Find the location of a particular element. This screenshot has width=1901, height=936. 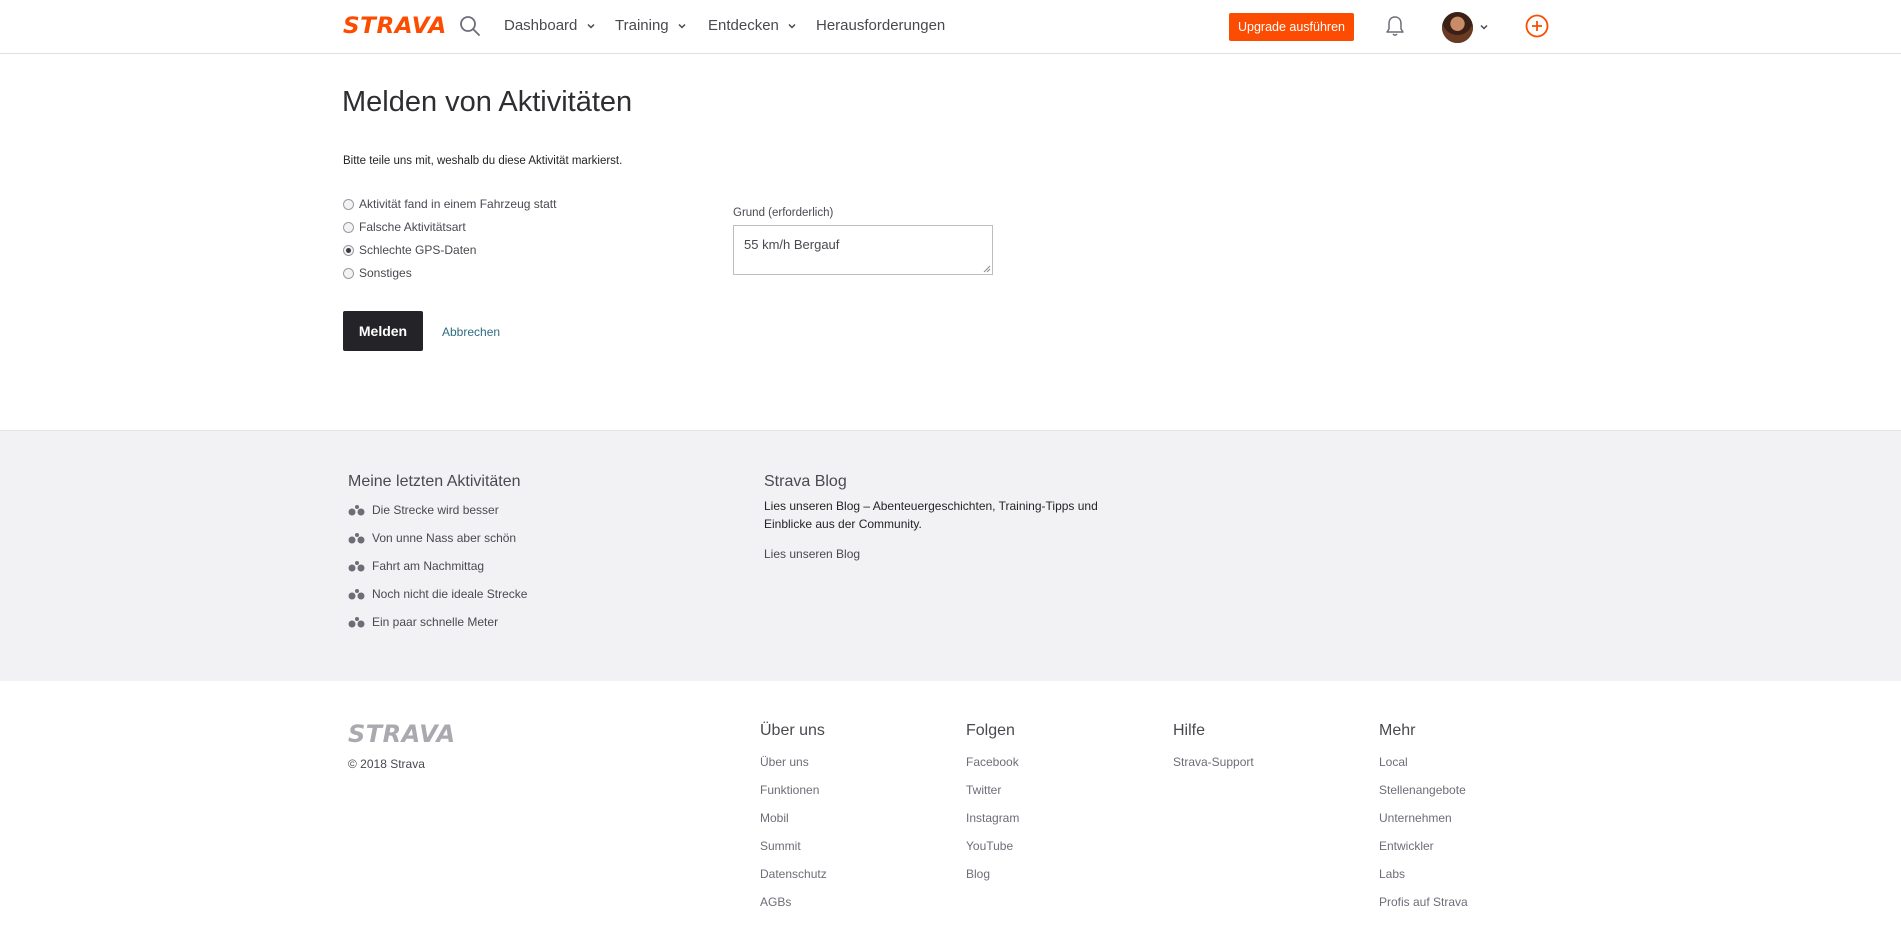

nav-dashboard-label: Dashboard is located at coordinates (541, 25).